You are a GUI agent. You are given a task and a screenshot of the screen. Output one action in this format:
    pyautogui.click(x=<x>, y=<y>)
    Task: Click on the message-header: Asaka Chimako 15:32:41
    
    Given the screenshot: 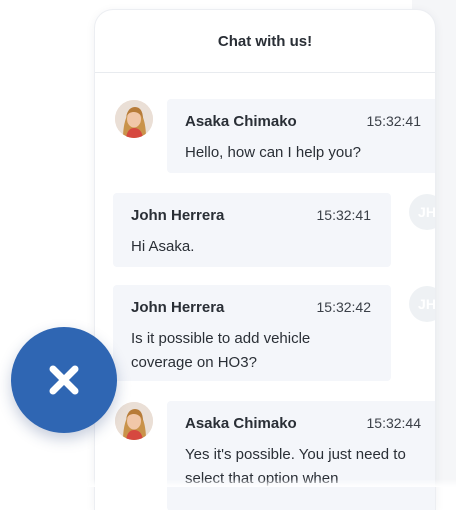 What is the action you would take?
    pyautogui.click(x=306, y=122)
    